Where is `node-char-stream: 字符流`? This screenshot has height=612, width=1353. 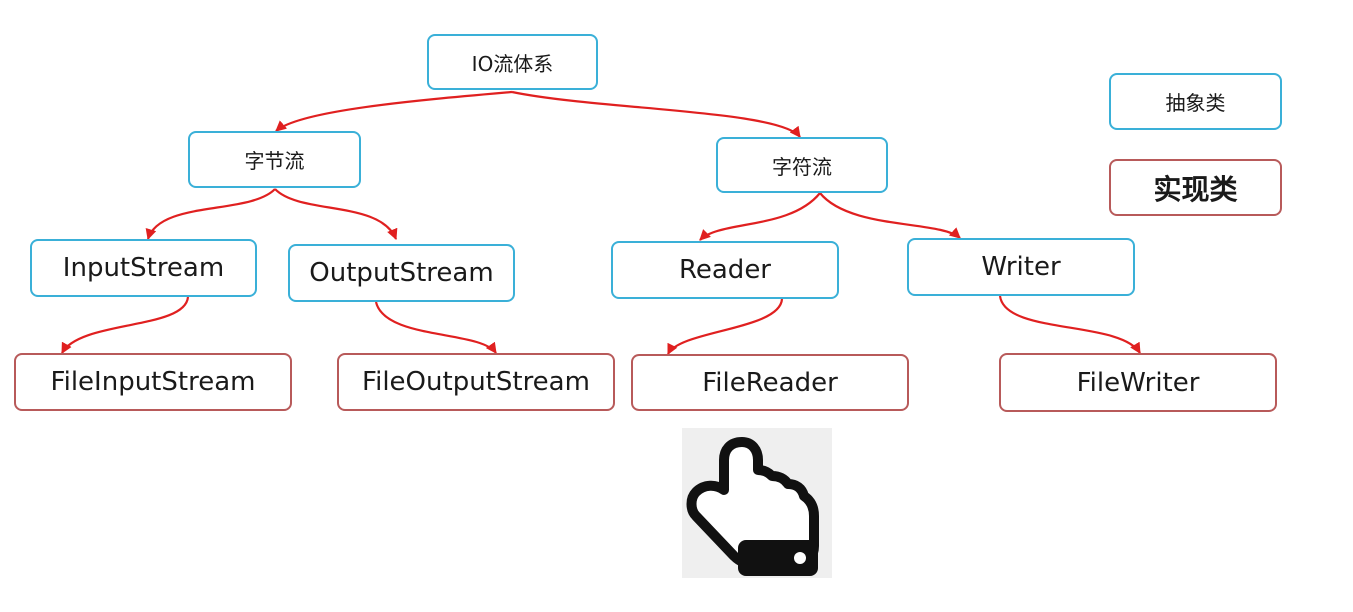
node-char-stream: 字符流 is located at coordinates (802, 165).